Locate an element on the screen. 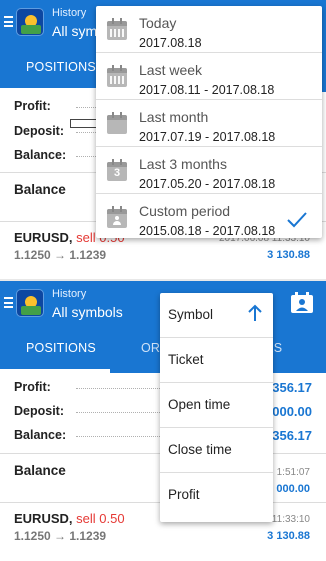 The height and width of the screenshot is (561, 326). period-dates: 2017.05.20 - 2017.08.18 is located at coordinates (207, 184).